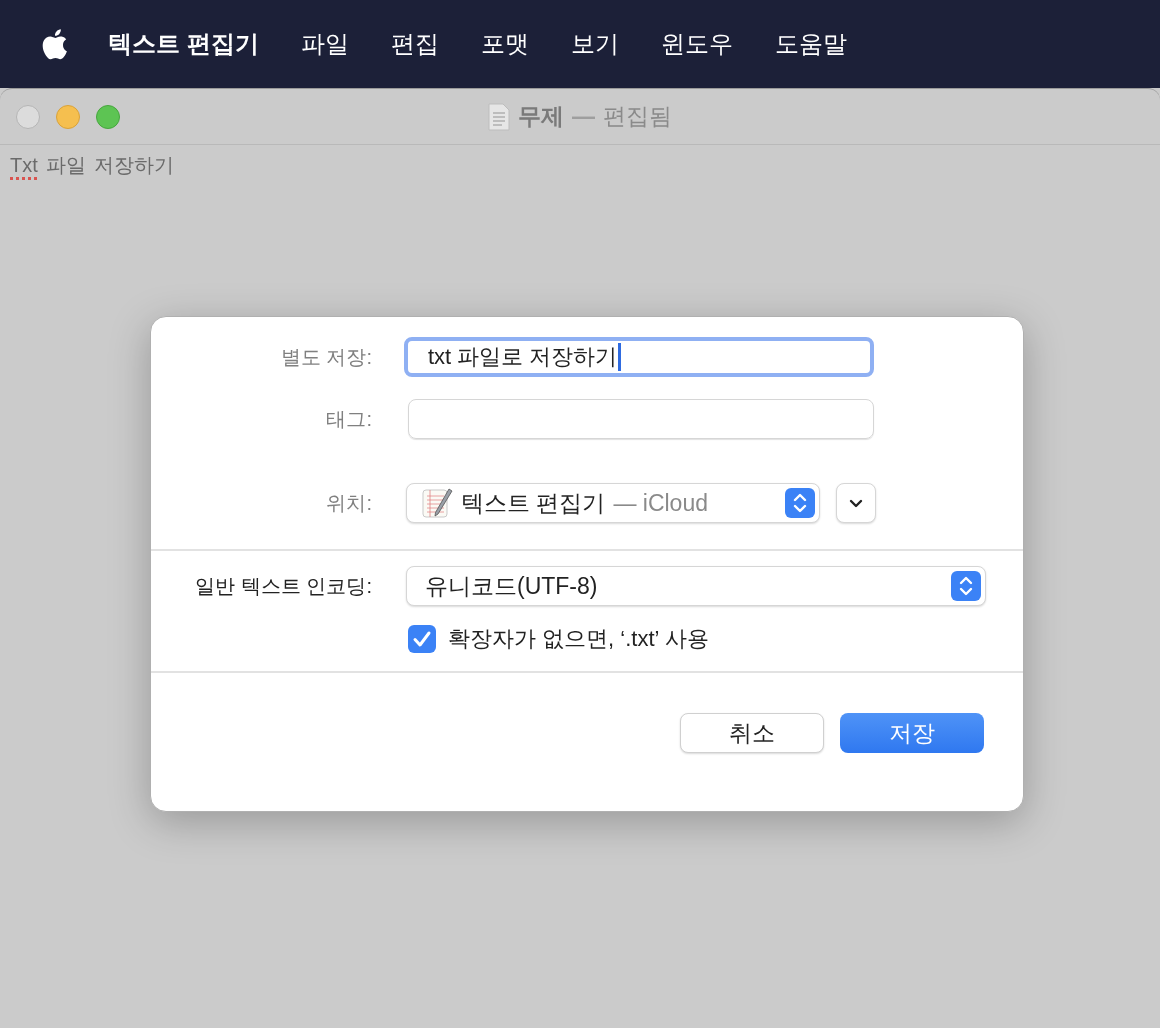 This screenshot has height=1028, width=1160. Describe the element at coordinates (541, 116) in the screenshot. I see `window-title: 무제` at that location.